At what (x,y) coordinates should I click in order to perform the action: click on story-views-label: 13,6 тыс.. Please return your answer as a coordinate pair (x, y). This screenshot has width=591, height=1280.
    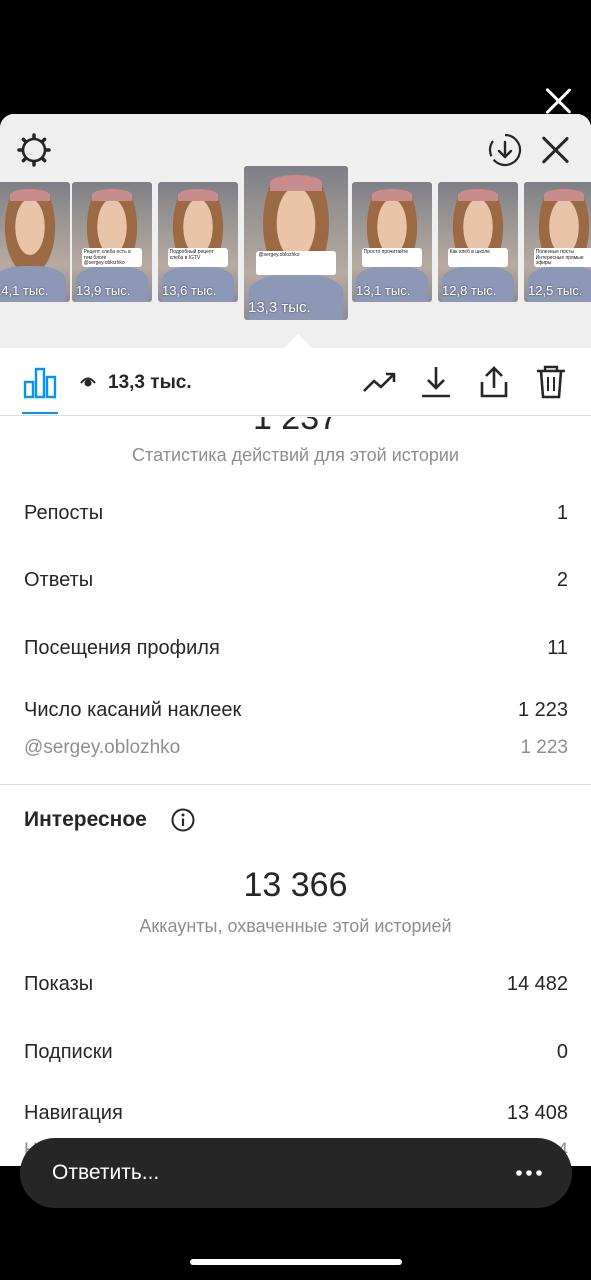
    Looking at the image, I should click on (189, 290).